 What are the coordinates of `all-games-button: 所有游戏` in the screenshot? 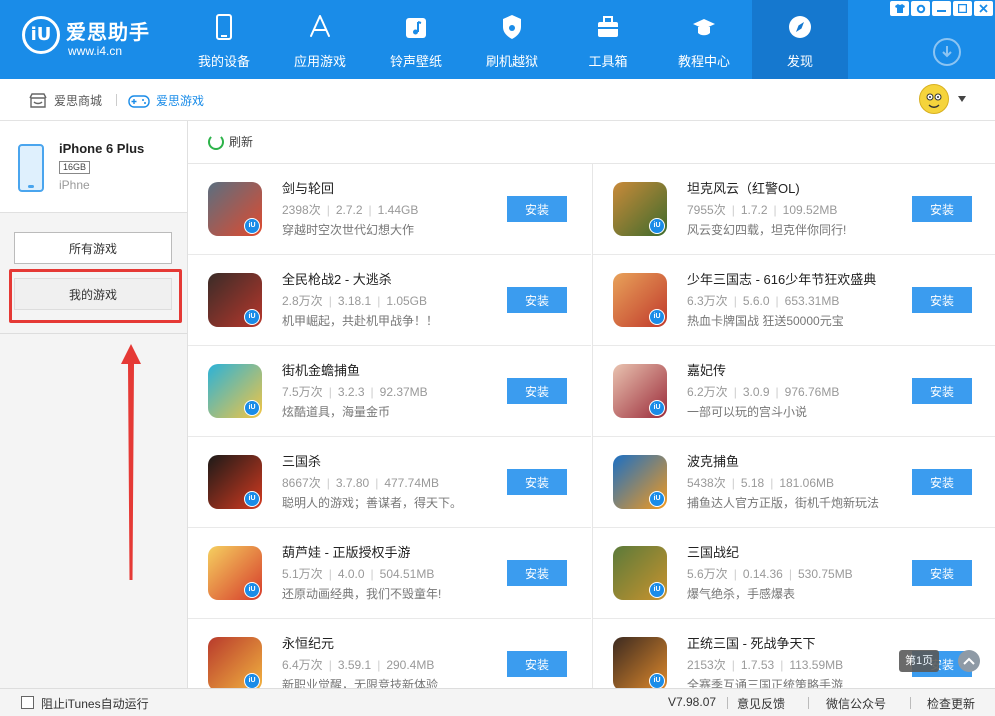 It's located at (93, 248).